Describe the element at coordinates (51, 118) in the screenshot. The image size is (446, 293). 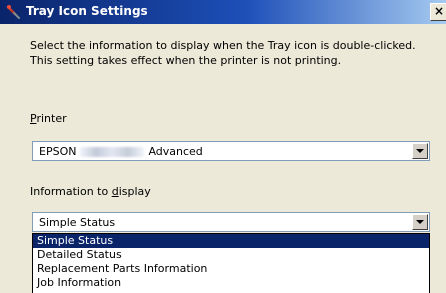
I see `printer-label-rest: rinter` at that location.